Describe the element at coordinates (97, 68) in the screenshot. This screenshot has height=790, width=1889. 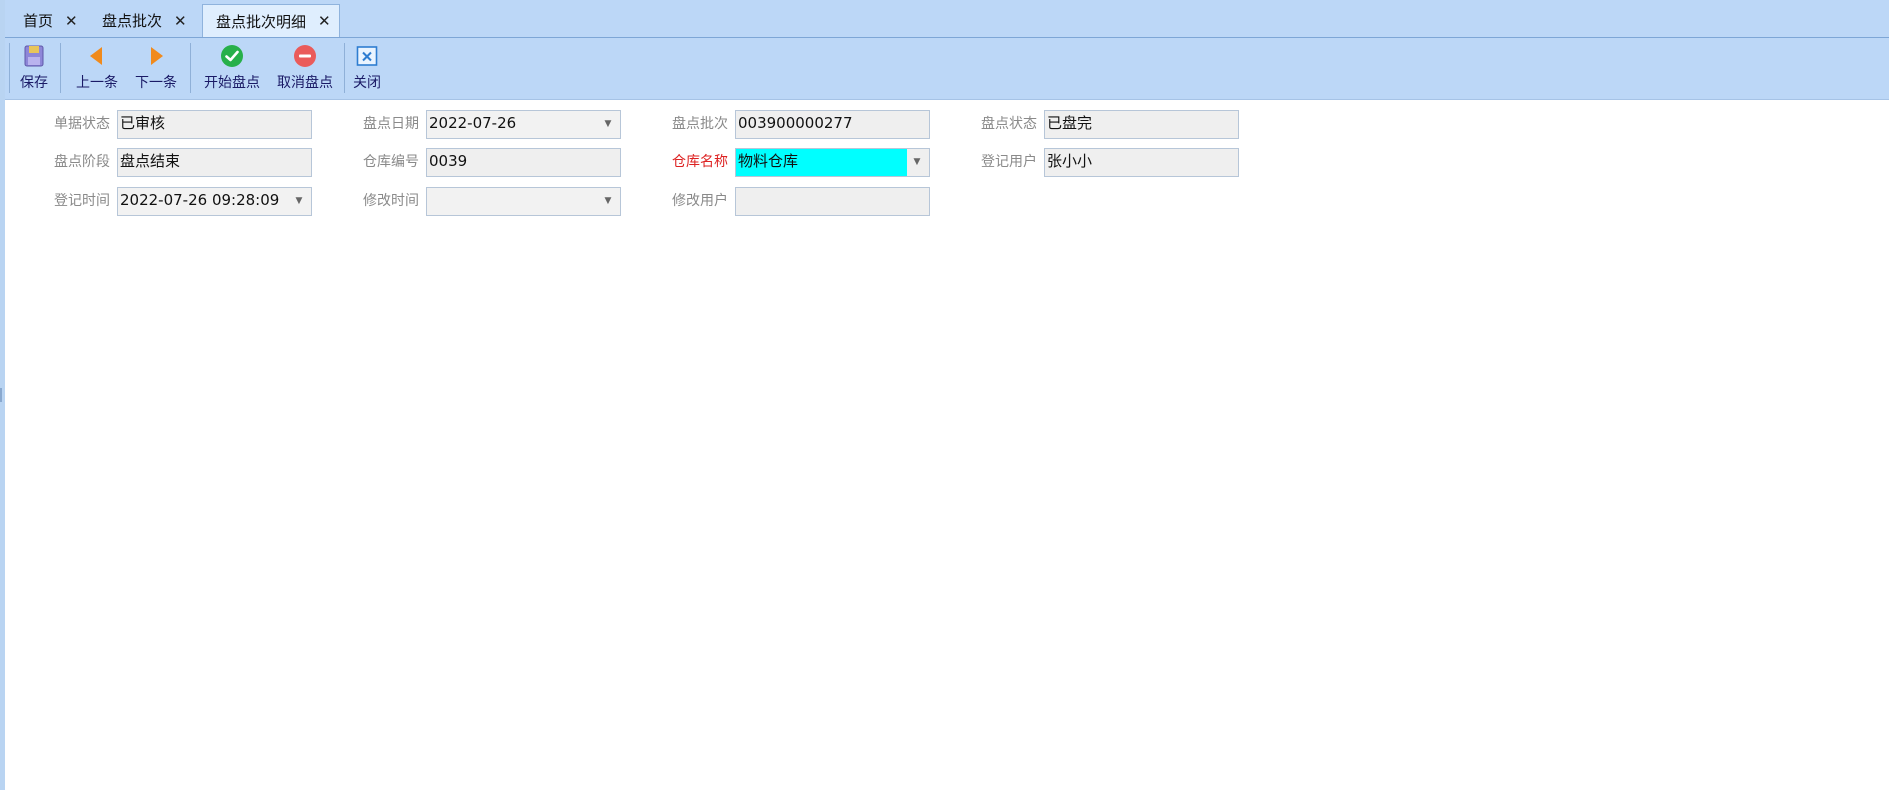
I see `prev-record-button: 上一条` at that location.